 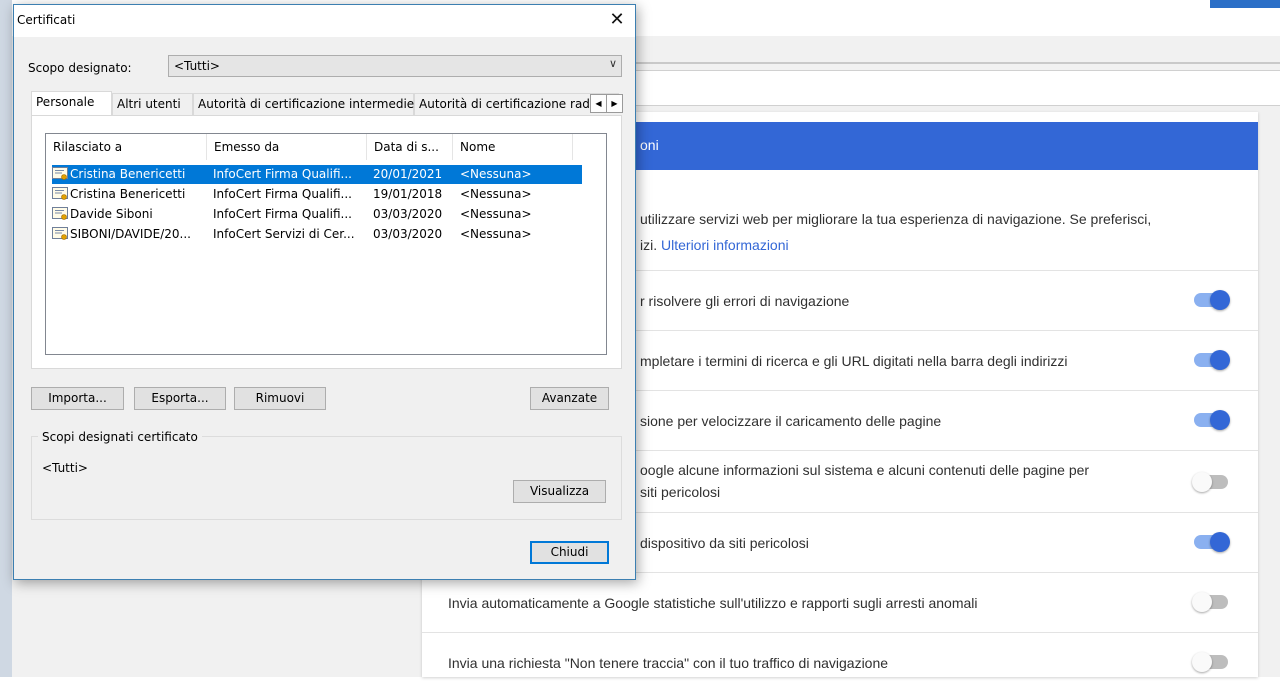 What do you see at coordinates (71, 103) in the screenshot?
I see `tab-personale: Personale` at bounding box center [71, 103].